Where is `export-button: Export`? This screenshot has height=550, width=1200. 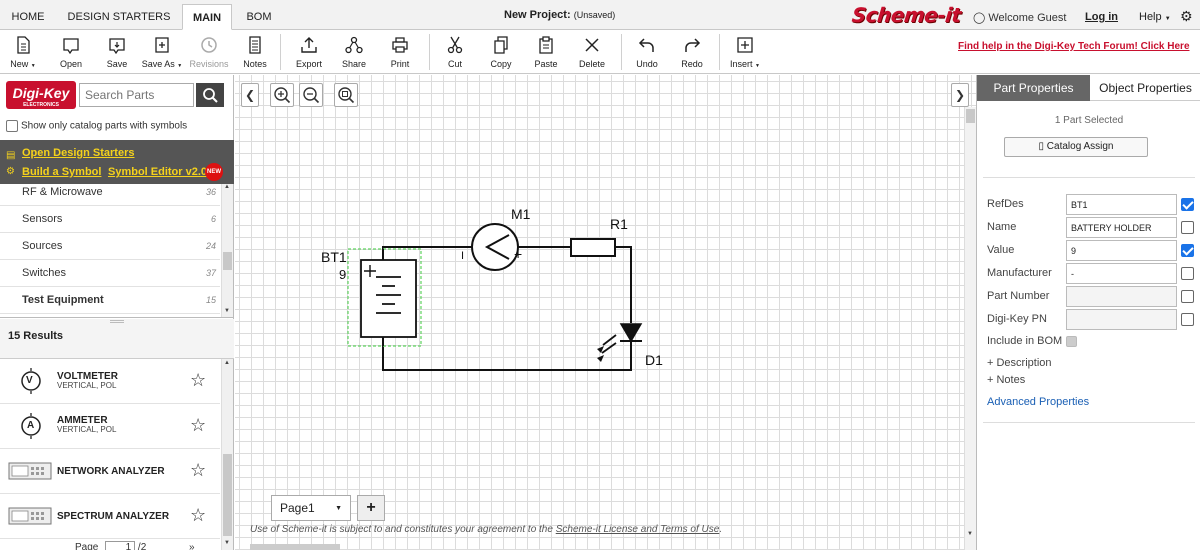
export-button: Export is located at coordinates (309, 52).